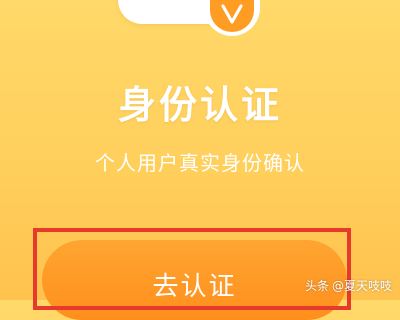  I want to click on page-title: 身份认证, so click(199, 105).